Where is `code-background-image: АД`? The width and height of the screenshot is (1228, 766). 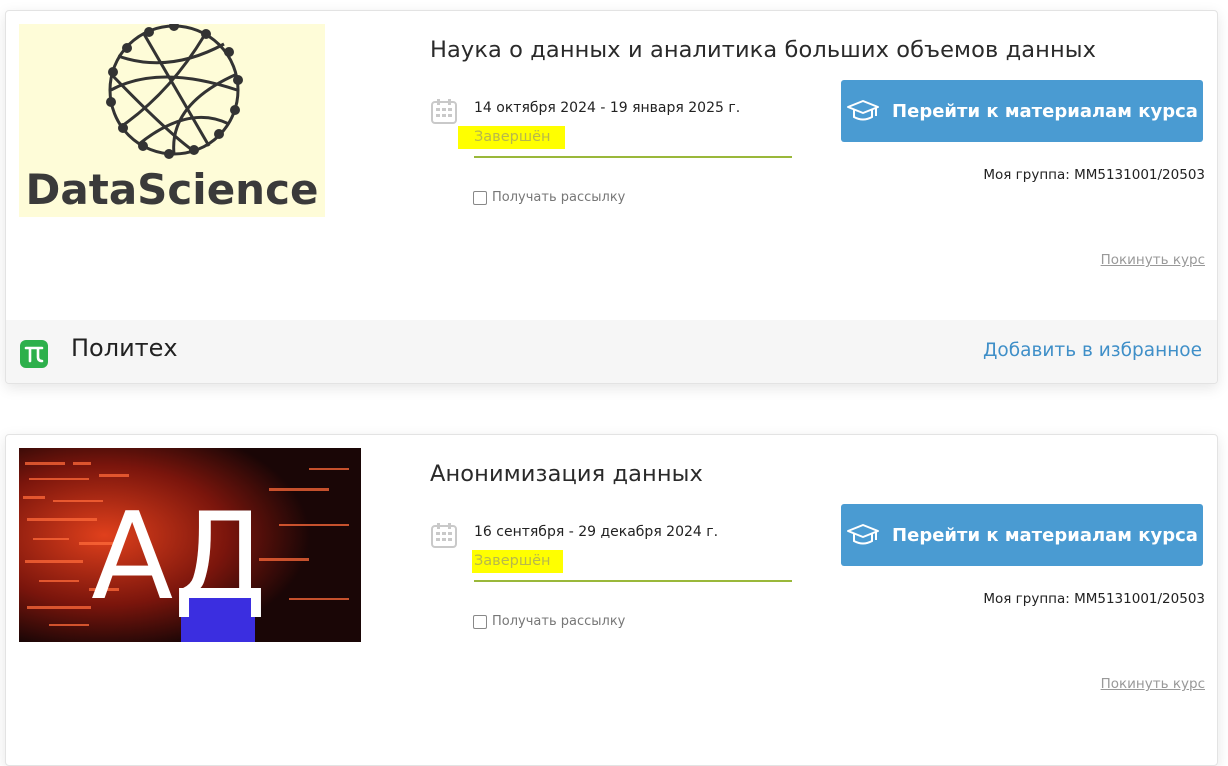
code-background-image: АД is located at coordinates (190, 545).